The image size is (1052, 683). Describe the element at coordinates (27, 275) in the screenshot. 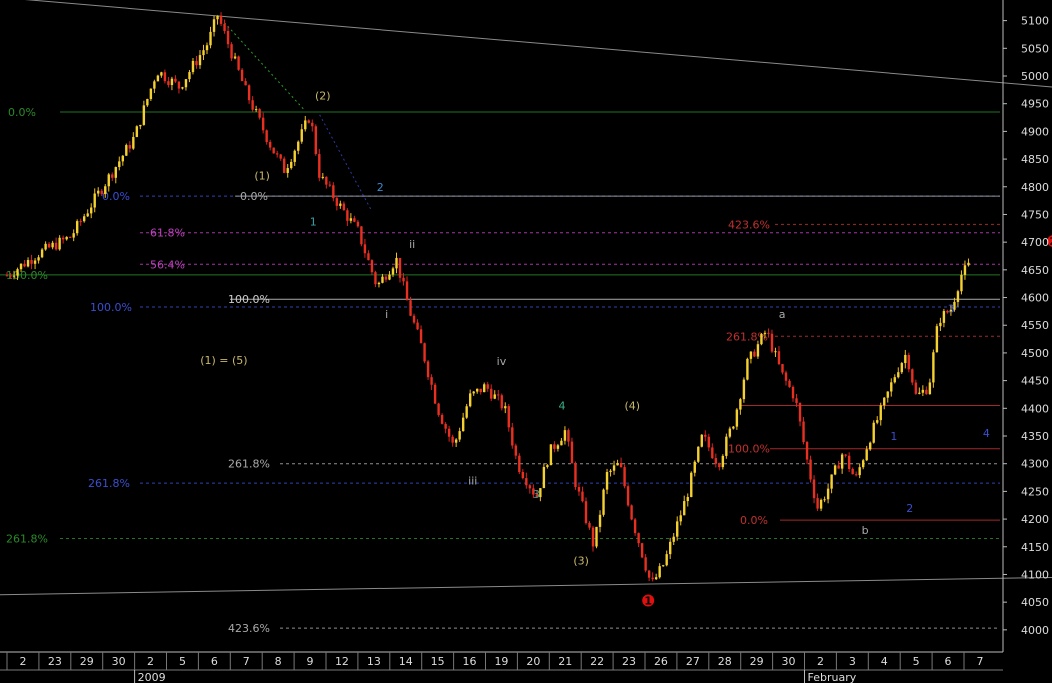

I see `fib-label: 100.0%` at that location.